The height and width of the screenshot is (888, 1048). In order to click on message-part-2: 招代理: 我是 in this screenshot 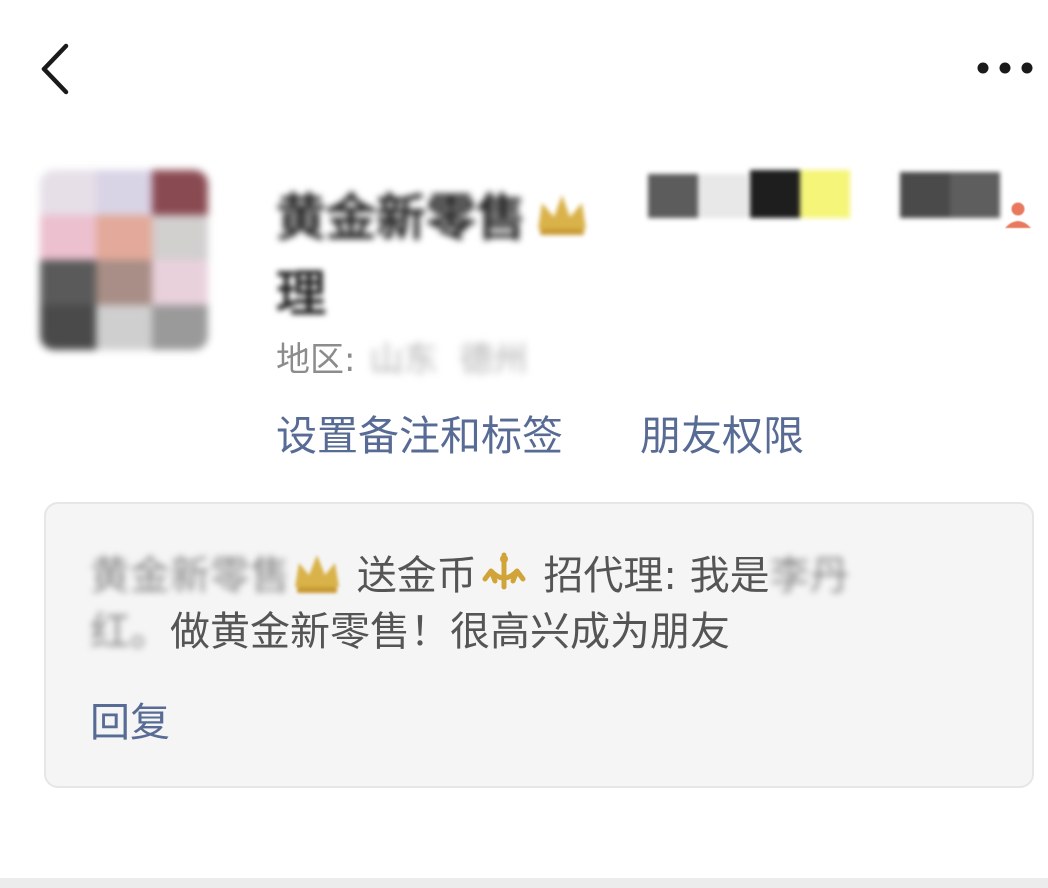, I will do `click(656, 576)`.